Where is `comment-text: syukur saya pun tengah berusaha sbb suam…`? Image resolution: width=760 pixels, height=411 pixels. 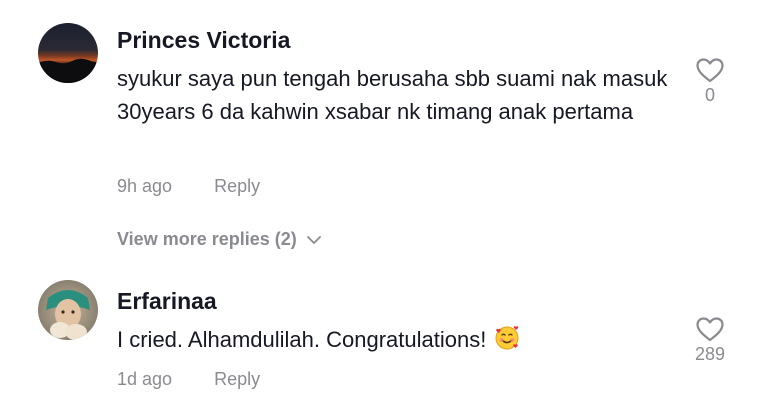 comment-text: syukur saya pun tengah berusaha sbb suam… is located at coordinates (392, 95).